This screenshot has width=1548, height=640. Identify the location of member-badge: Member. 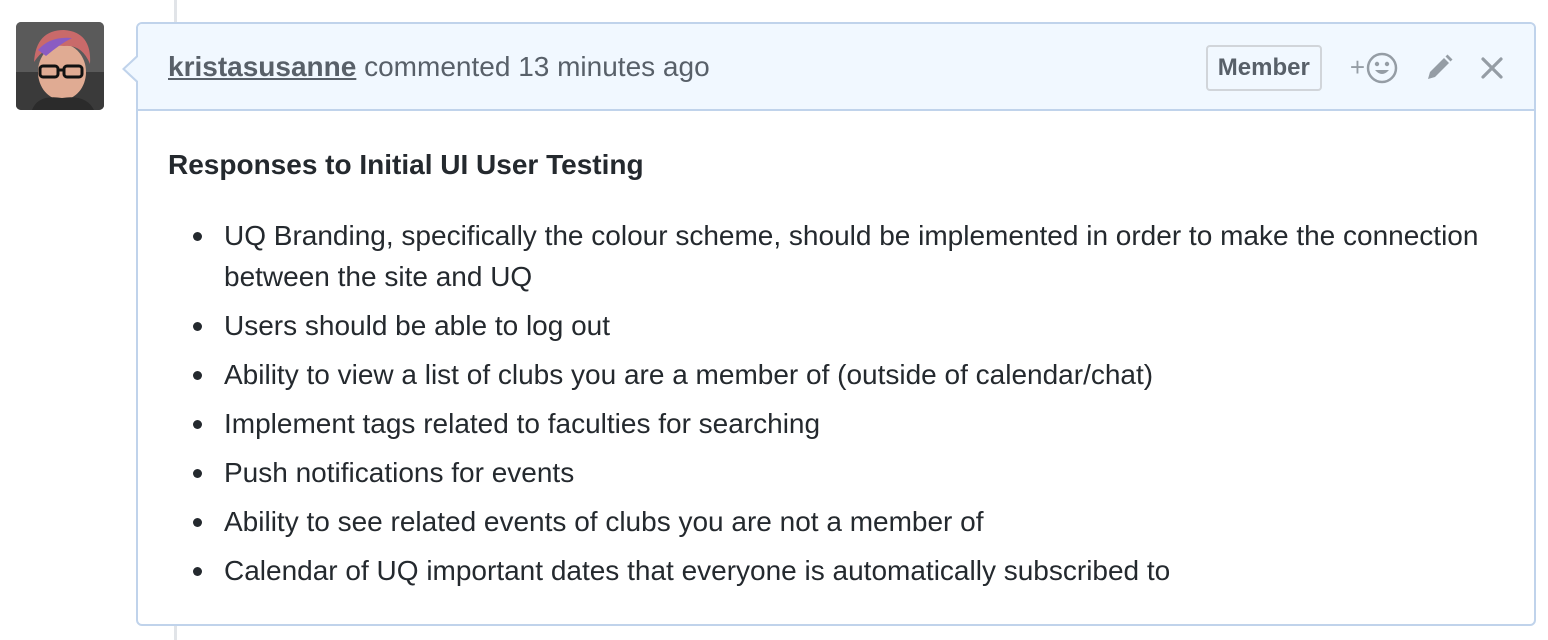
(1263, 67).